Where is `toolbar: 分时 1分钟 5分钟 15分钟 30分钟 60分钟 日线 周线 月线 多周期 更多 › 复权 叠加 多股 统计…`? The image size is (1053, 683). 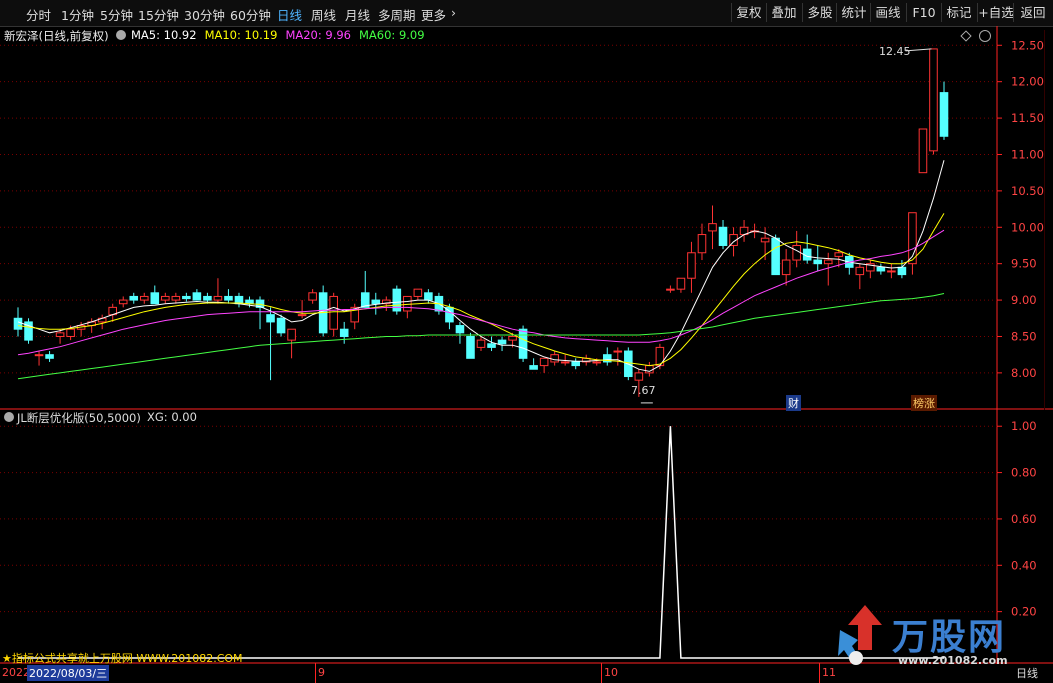
toolbar: 分时 1分钟 5分钟 15分钟 30分钟 60分钟 日线 周线 月线 多周期 更多 › 复权 叠加 多股 统计… is located at coordinates (526, 13).